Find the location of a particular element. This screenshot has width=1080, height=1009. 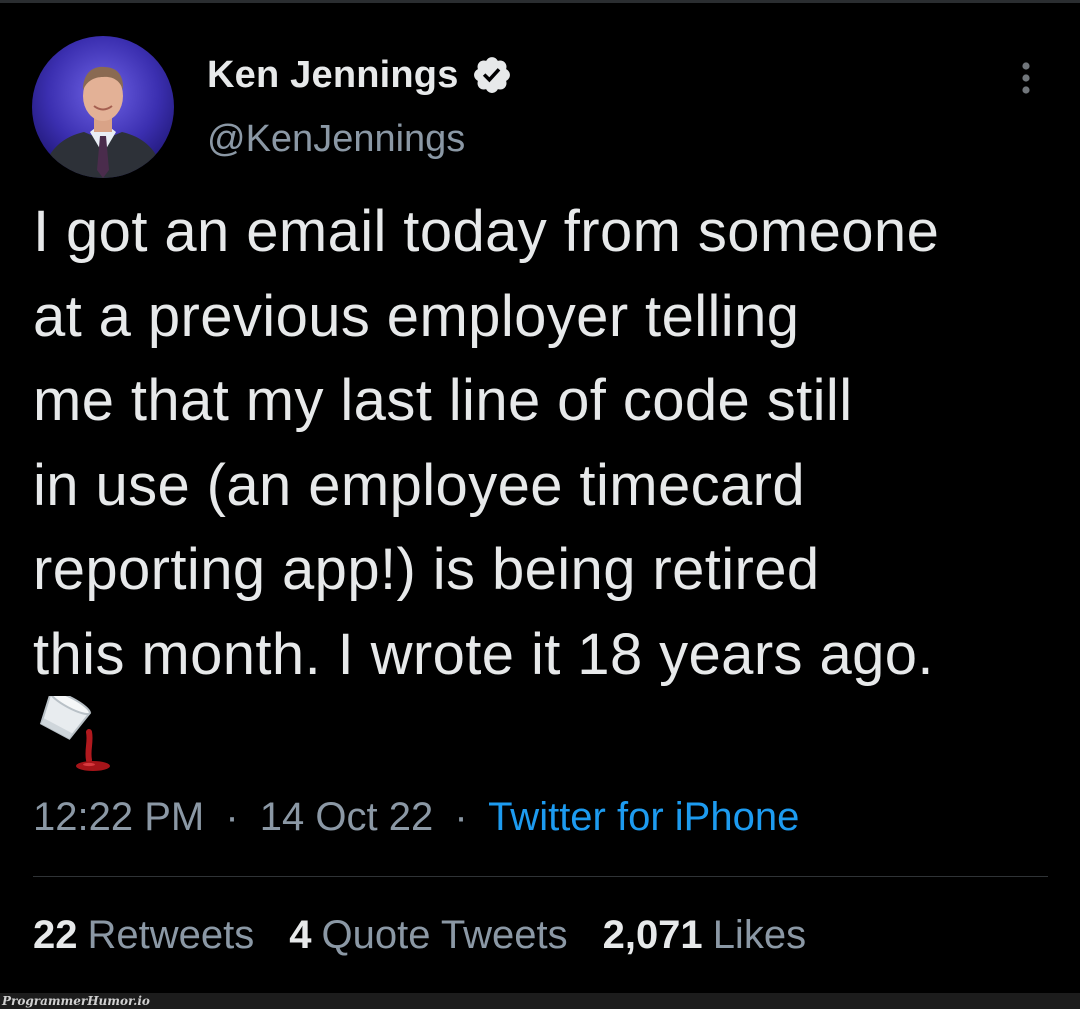

tweet-stats: 22 Retweets 4 Quote Tweets 2,071 Likes is located at coordinates (437, 935).